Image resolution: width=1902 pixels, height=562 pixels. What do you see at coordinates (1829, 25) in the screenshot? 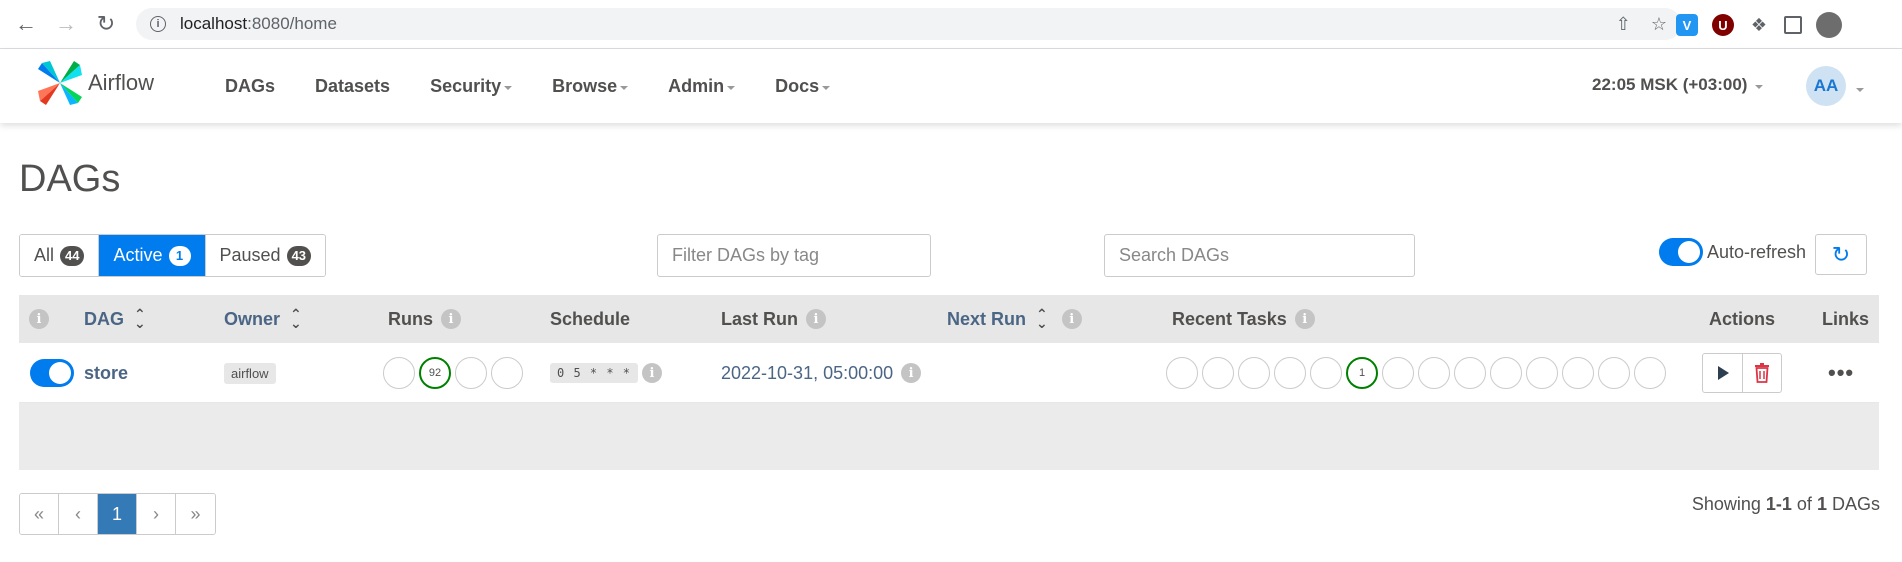
I see `profile-avatar-icon` at bounding box center [1829, 25].